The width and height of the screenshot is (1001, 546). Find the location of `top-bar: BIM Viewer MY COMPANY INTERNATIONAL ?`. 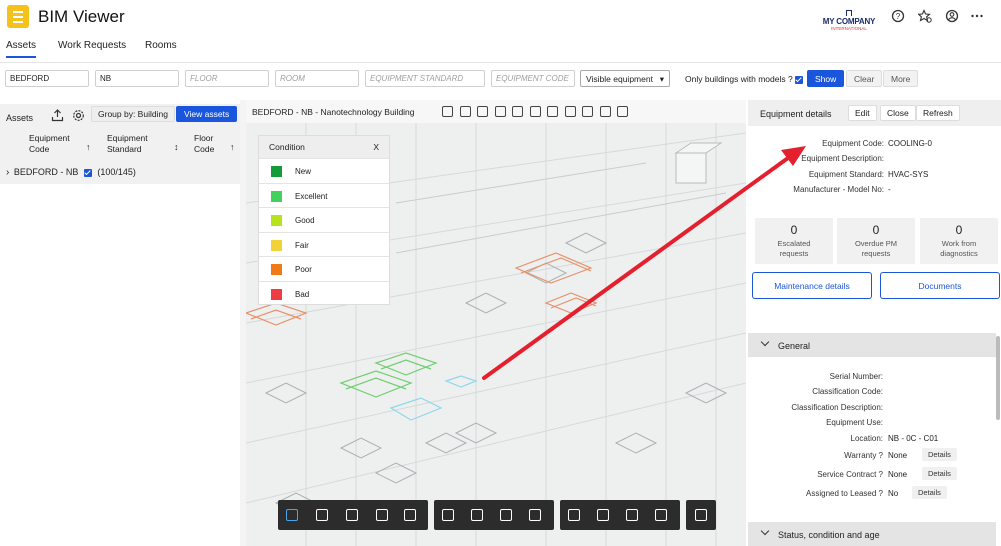

top-bar: BIM Viewer MY COMPANY INTERNATIONAL ? is located at coordinates (500, 17).